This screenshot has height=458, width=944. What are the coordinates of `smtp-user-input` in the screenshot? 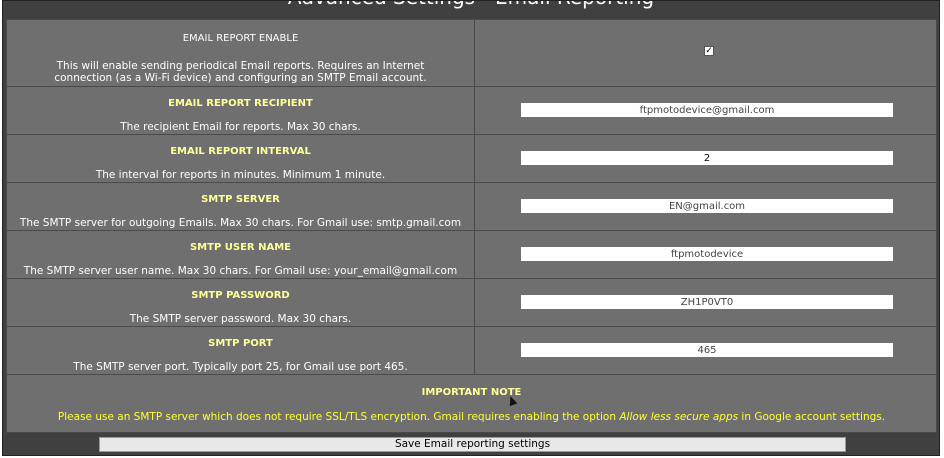 It's located at (707, 254).